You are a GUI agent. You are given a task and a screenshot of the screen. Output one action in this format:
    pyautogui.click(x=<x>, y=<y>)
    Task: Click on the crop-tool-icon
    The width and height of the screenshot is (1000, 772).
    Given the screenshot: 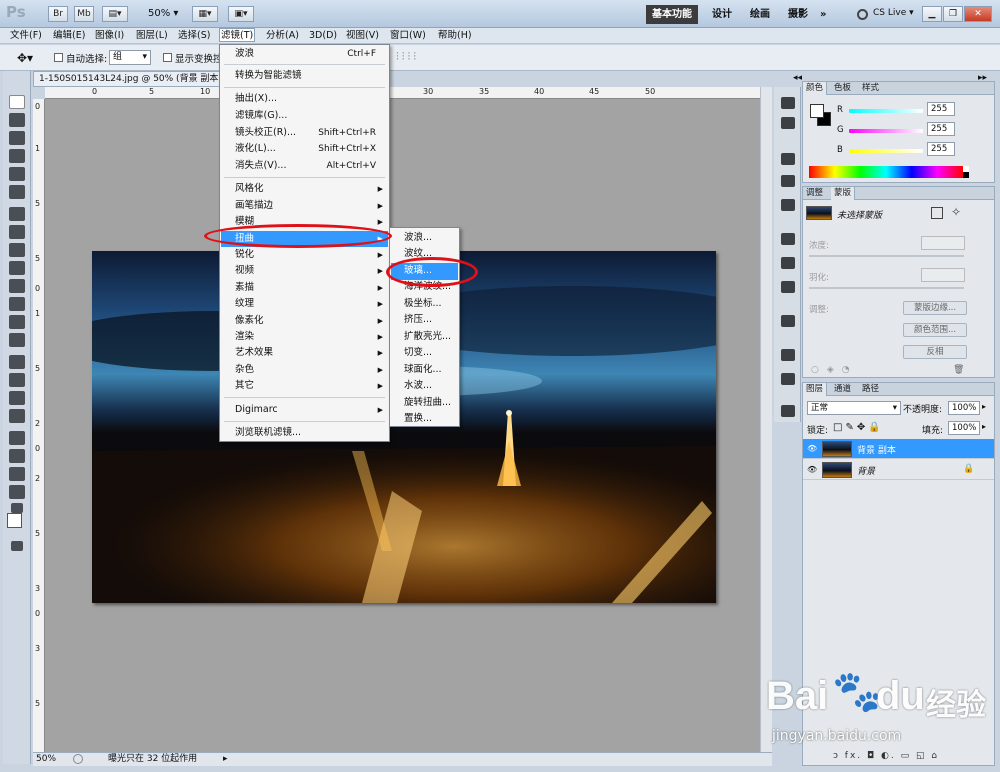 What is the action you would take?
    pyautogui.click(x=17, y=174)
    